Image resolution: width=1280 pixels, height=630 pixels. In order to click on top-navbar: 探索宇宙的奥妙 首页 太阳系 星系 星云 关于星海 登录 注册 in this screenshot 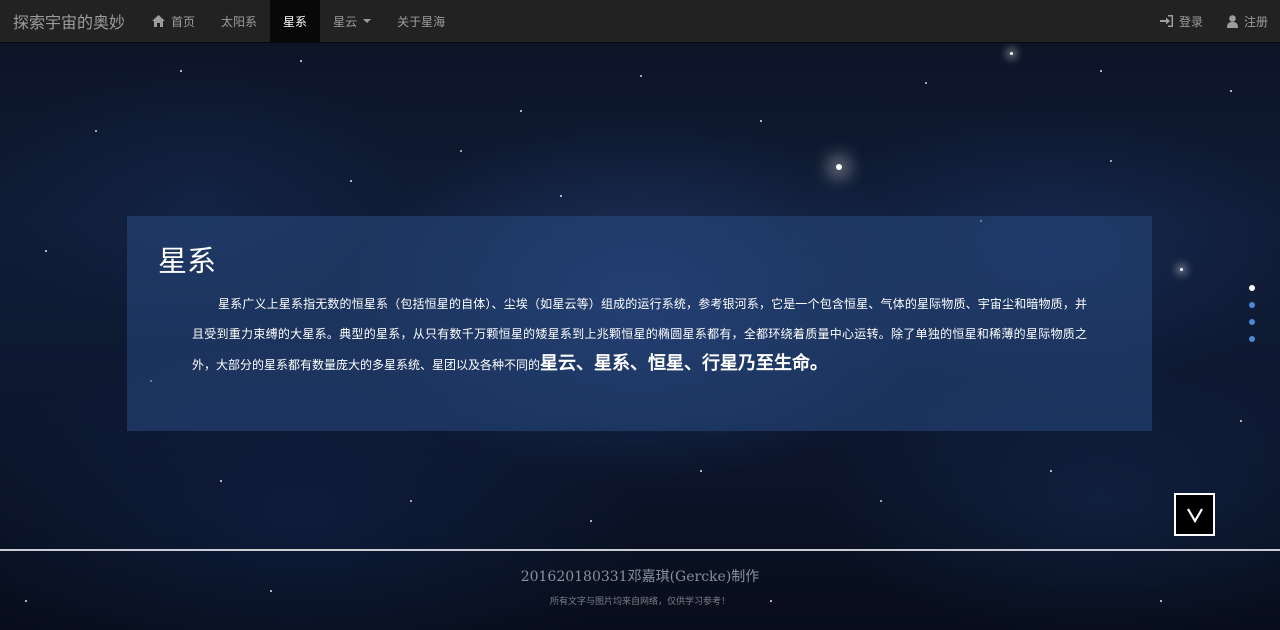, I will do `click(640, 21)`.